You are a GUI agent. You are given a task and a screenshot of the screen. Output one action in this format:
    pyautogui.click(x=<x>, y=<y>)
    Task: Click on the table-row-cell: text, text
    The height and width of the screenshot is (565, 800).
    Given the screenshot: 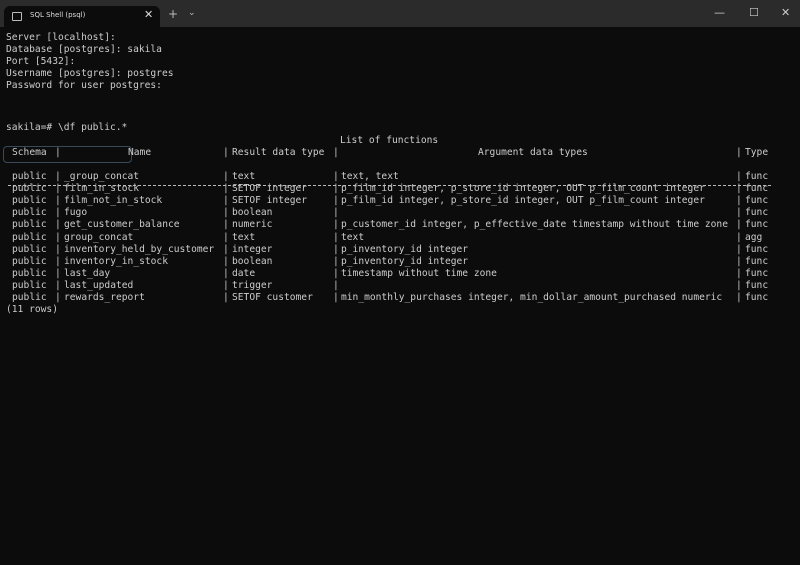 What is the action you would take?
    pyautogui.click(x=370, y=176)
    